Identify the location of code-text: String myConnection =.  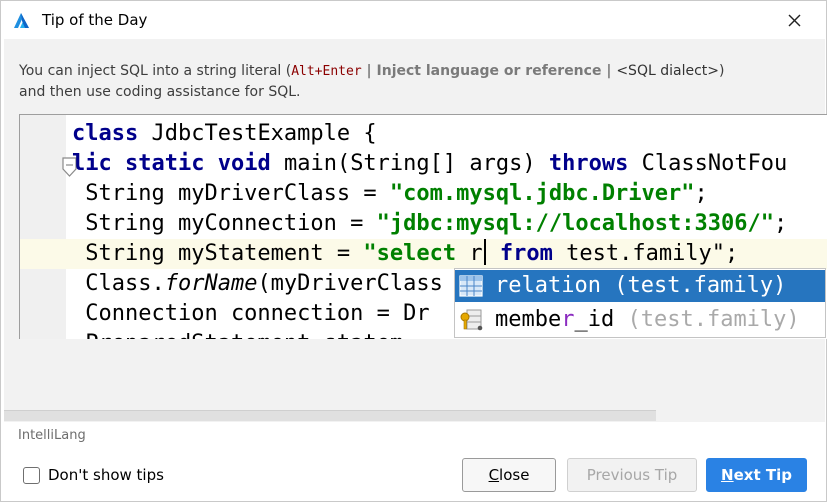
(224, 223).